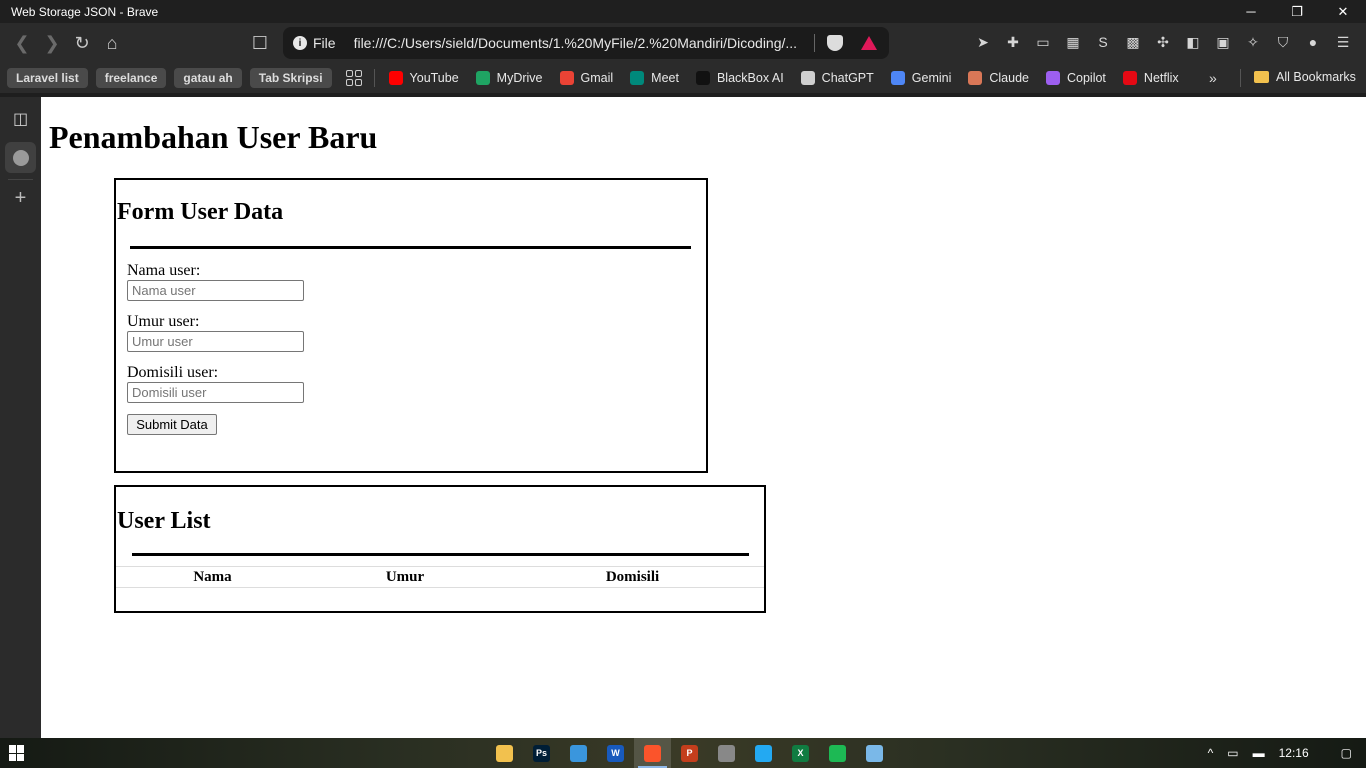  Describe the element at coordinates (52, 43) in the screenshot. I see `forward-icon: ❯` at that location.